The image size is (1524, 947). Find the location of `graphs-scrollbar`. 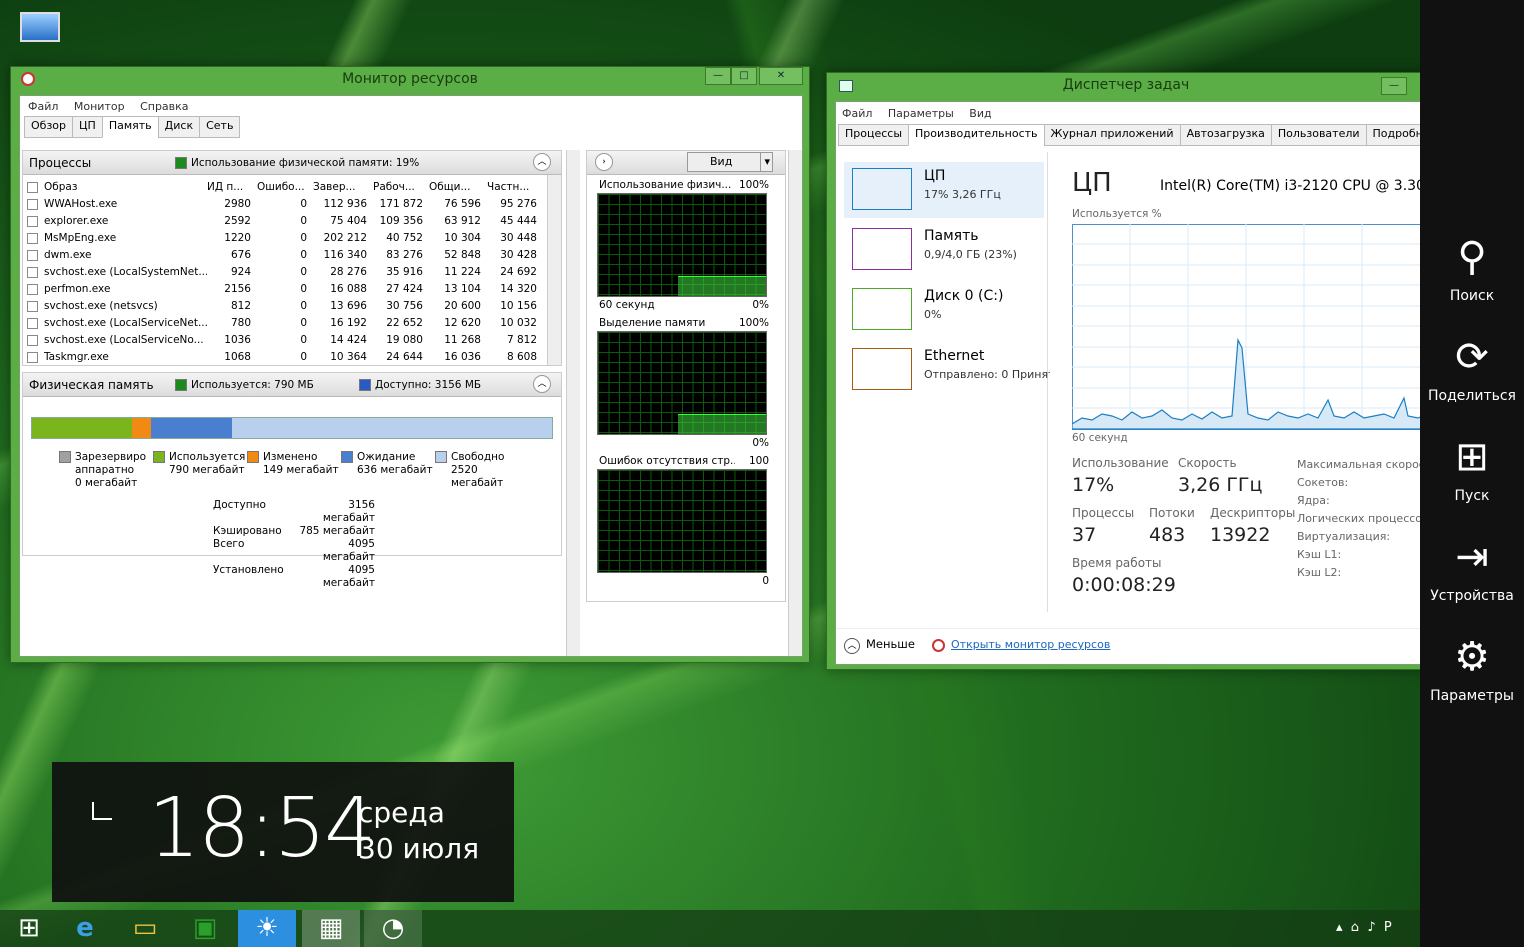

graphs-scrollbar is located at coordinates (795, 403).